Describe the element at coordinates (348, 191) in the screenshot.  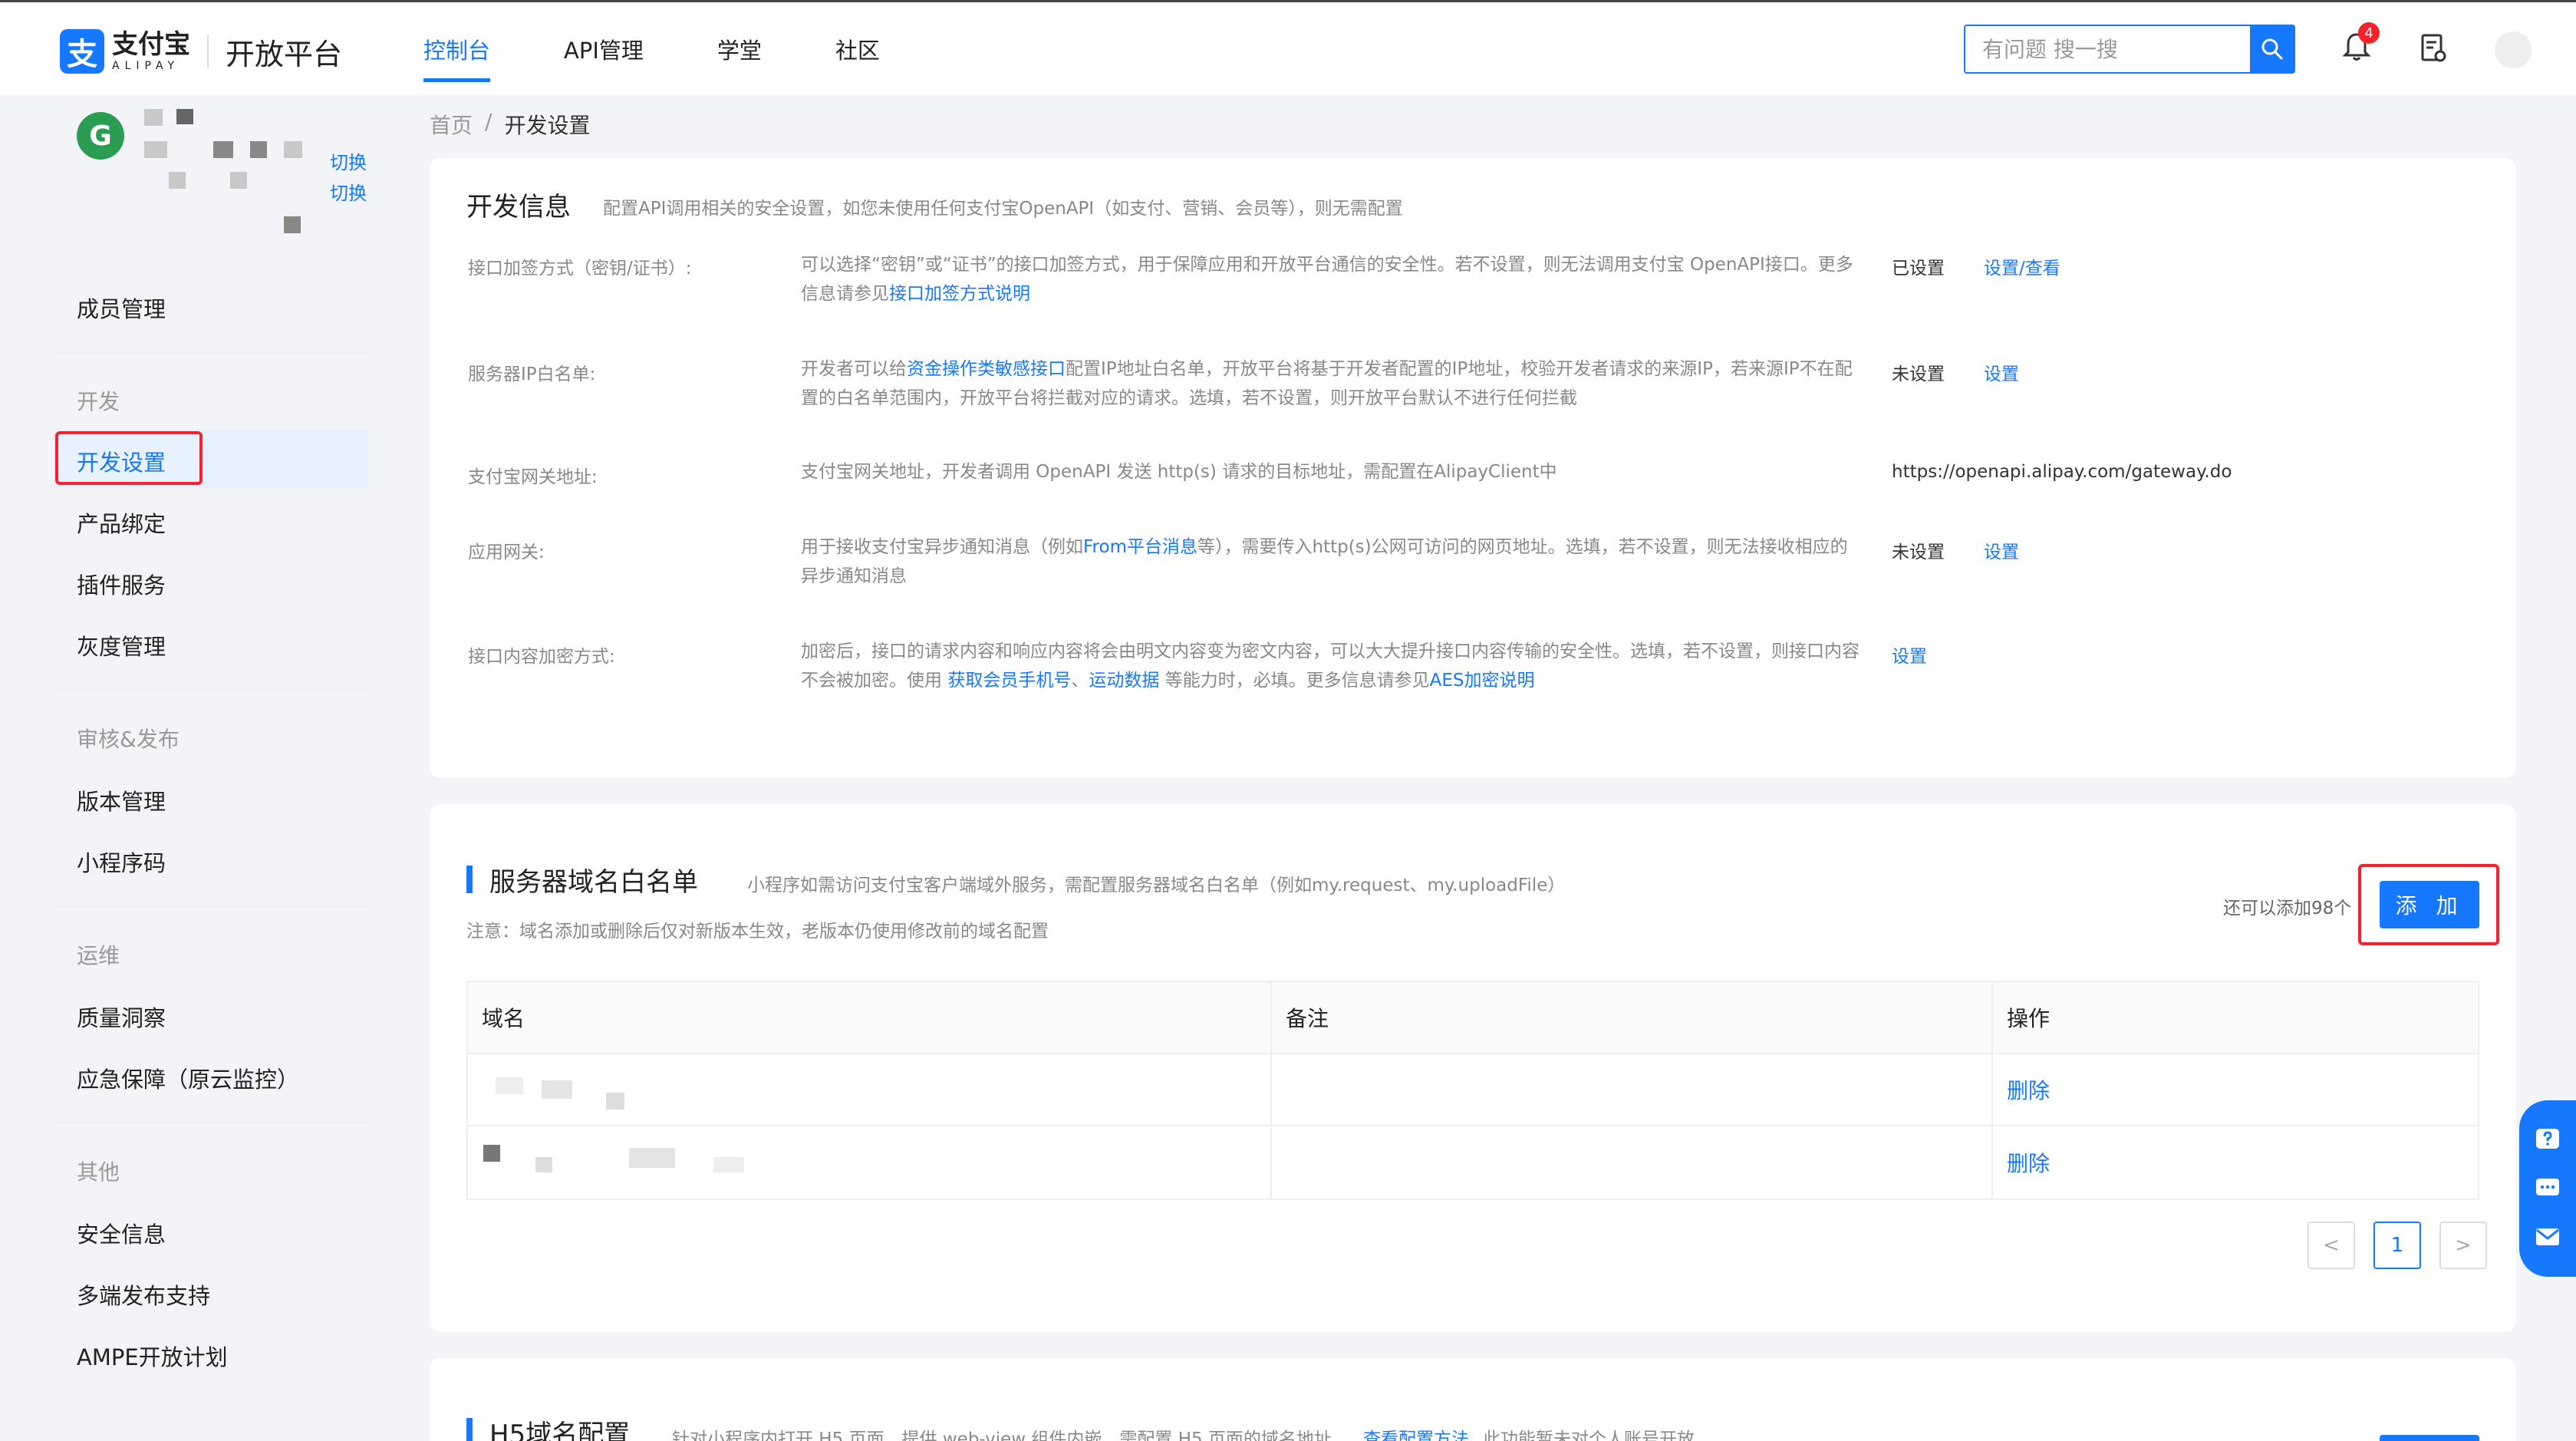
I see `switch-account-link: 切换` at that location.